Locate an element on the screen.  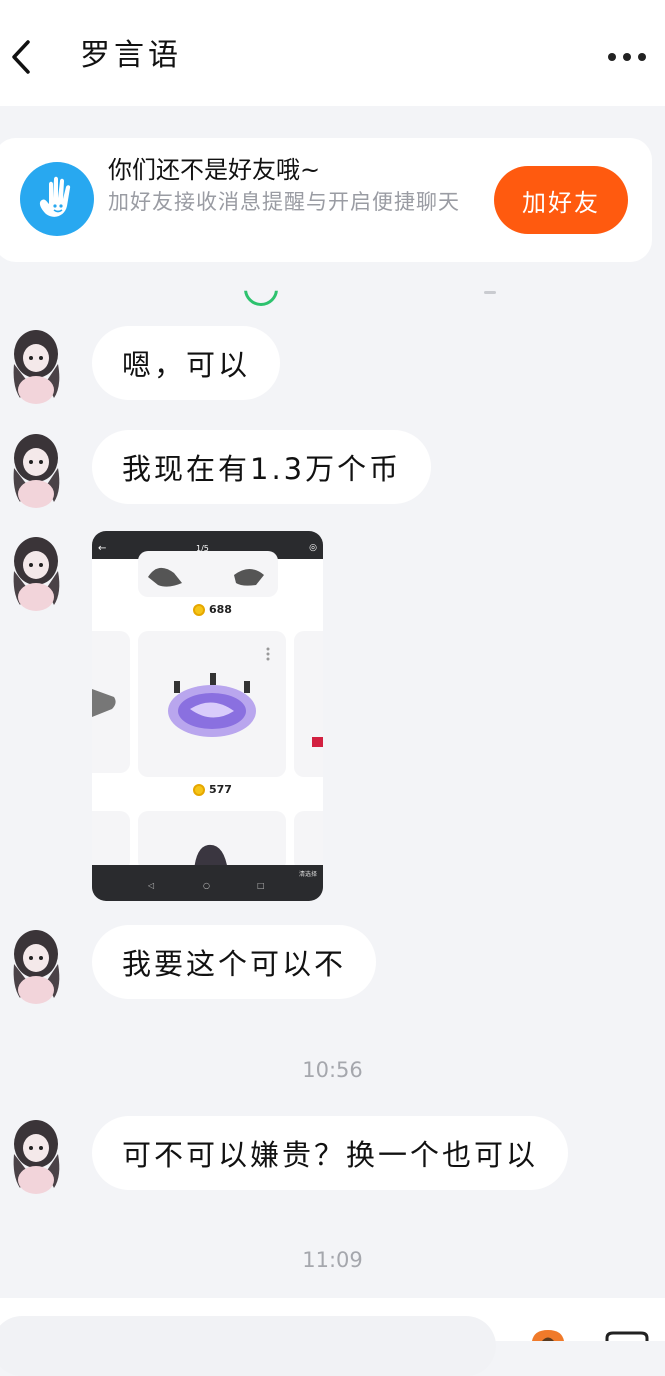
screenshot-nav-bar: 清选择 ◁ ○ □ is located at coordinates (207, 883).